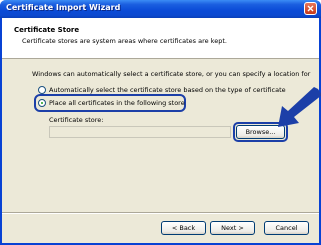 Image resolution: width=321 pixels, height=245 pixels. What do you see at coordinates (160, 9) in the screenshot?
I see `title-bar: Certificate Import Wizard` at bounding box center [160, 9].